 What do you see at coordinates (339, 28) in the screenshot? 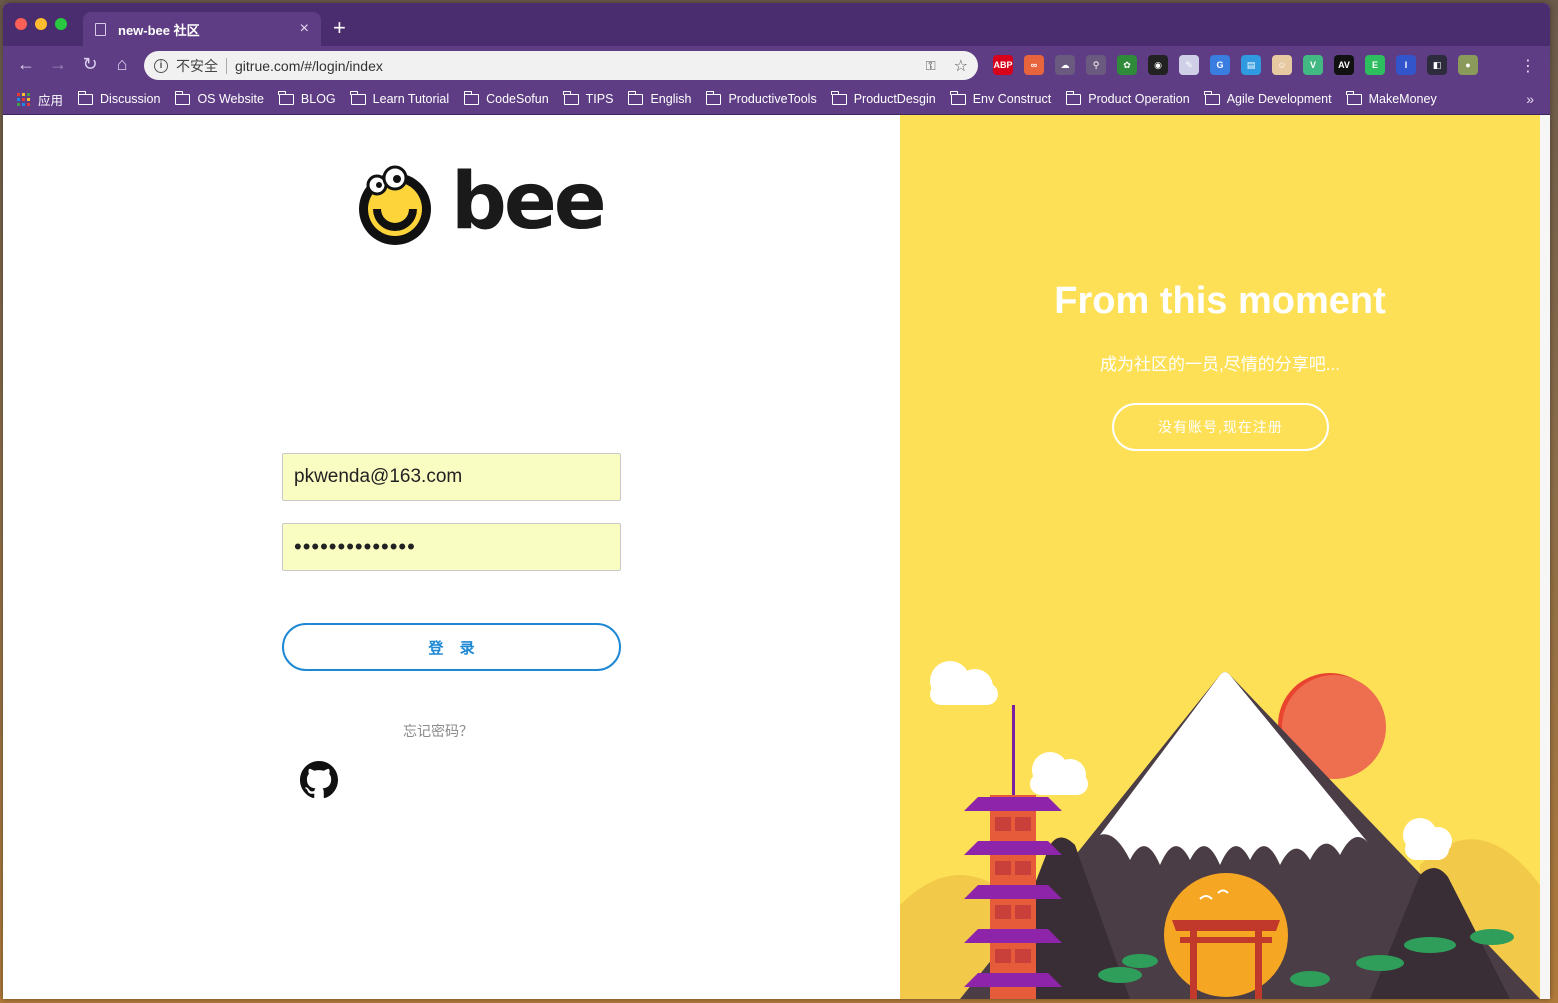
I see `new-tab-button: +` at bounding box center [339, 28].